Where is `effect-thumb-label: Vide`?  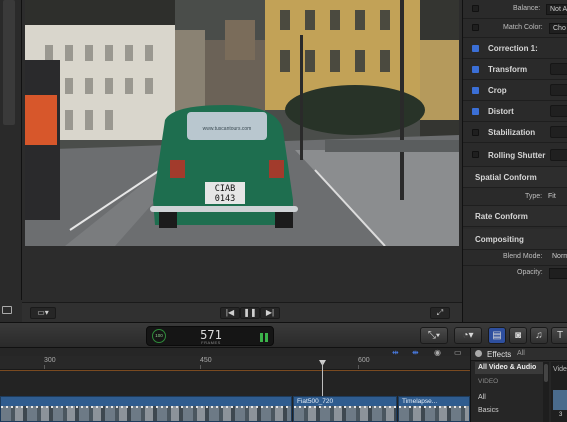 effect-thumb-label: Vide is located at coordinates (560, 369).